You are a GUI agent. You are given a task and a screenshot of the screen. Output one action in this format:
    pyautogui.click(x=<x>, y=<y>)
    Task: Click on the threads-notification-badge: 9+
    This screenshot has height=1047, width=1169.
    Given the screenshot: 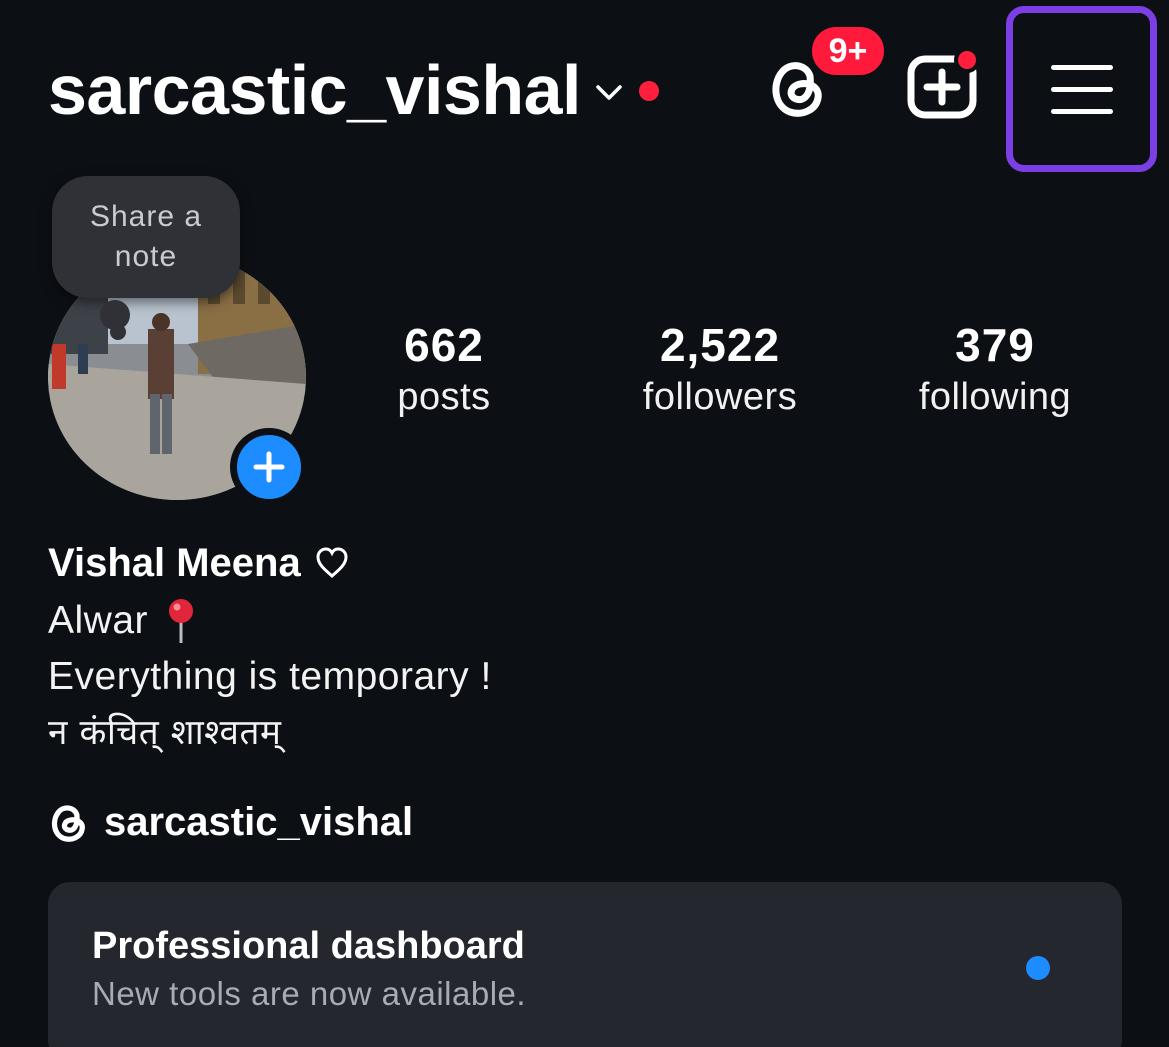 What is the action you would take?
    pyautogui.click(x=848, y=51)
    